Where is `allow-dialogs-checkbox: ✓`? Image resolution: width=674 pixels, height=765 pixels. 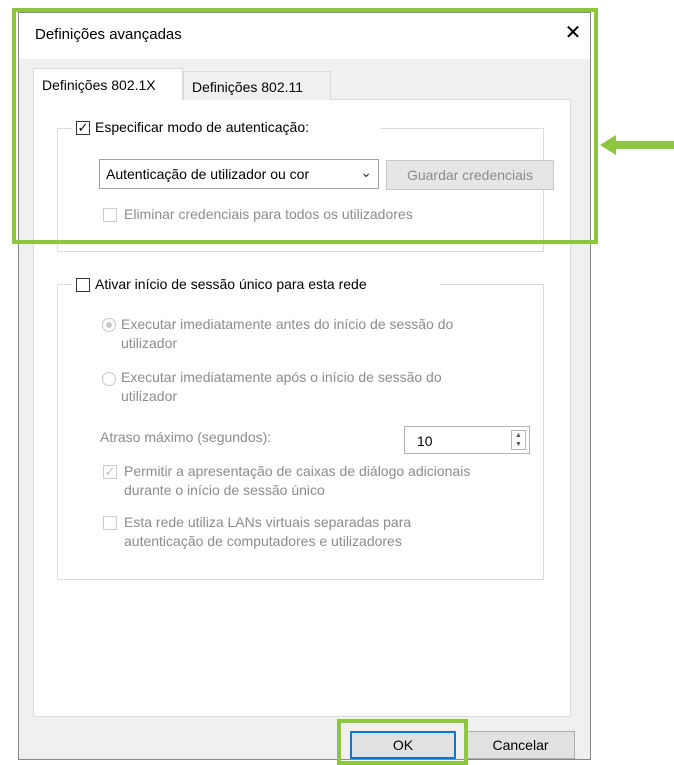
allow-dialogs-checkbox: ✓ is located at coordinates (110, 472).